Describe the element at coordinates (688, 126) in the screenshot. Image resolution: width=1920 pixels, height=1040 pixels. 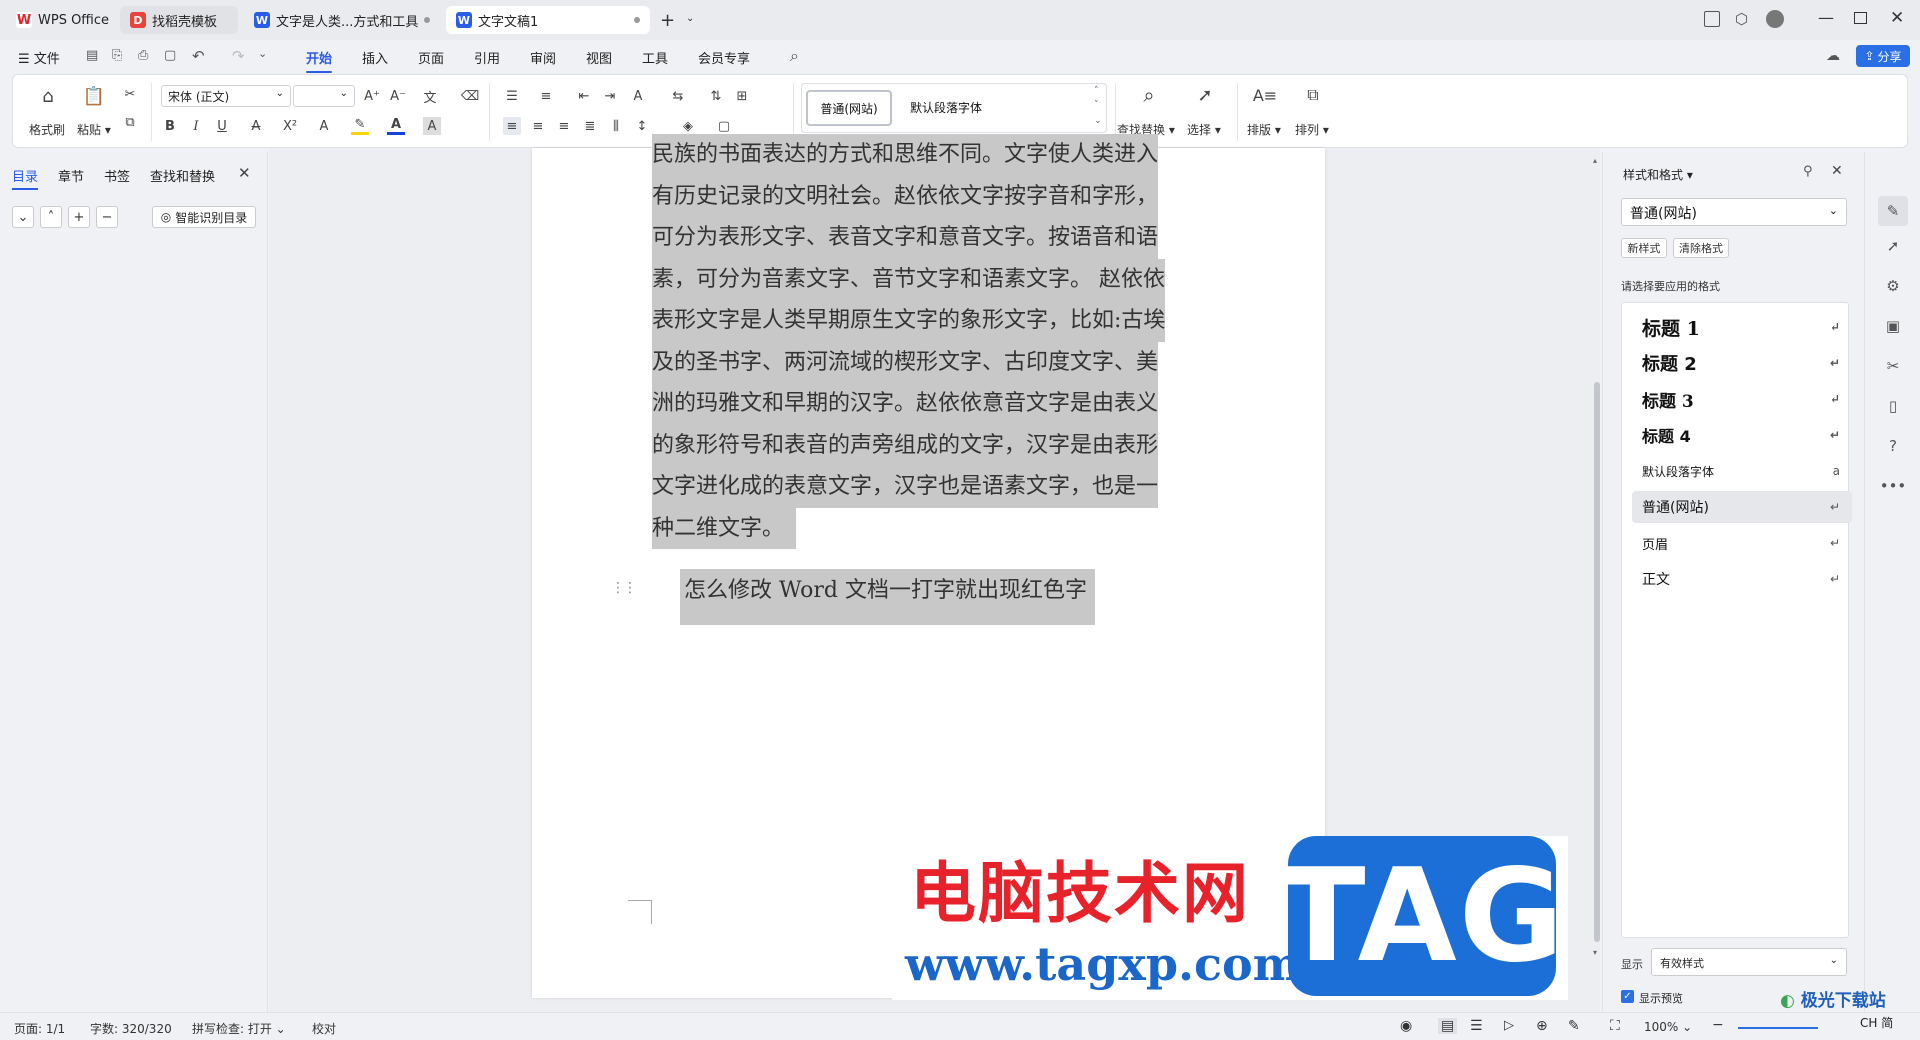
I see `shading-icon: ◈` at that location.